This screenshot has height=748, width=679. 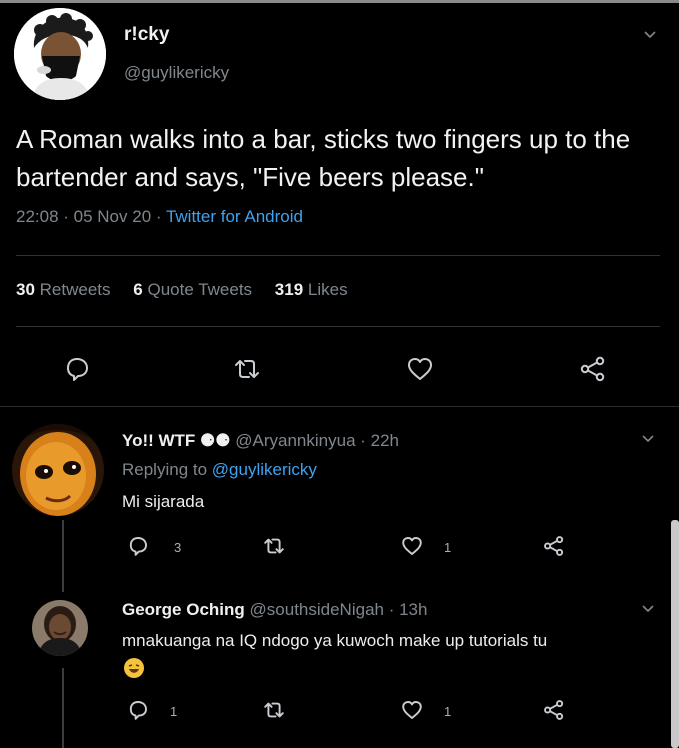 I want to click on tweet-timestamp: 22:08 · 05 Nov 20 · Twitter for Android, so click(x=159, y=217).